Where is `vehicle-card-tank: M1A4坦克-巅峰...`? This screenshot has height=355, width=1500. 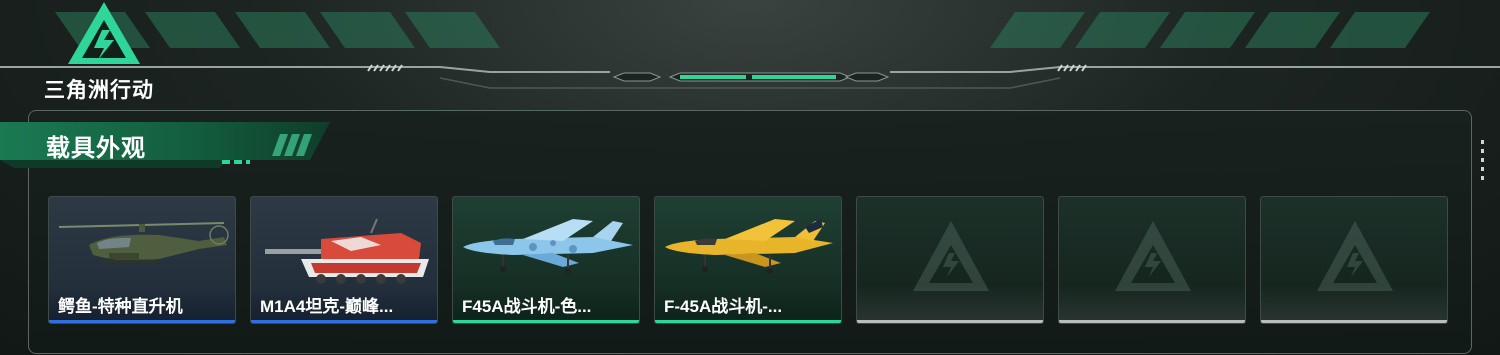 vehicle-card-tank: M1A4坦克-巅峰... is located at coordinates (344, 260).